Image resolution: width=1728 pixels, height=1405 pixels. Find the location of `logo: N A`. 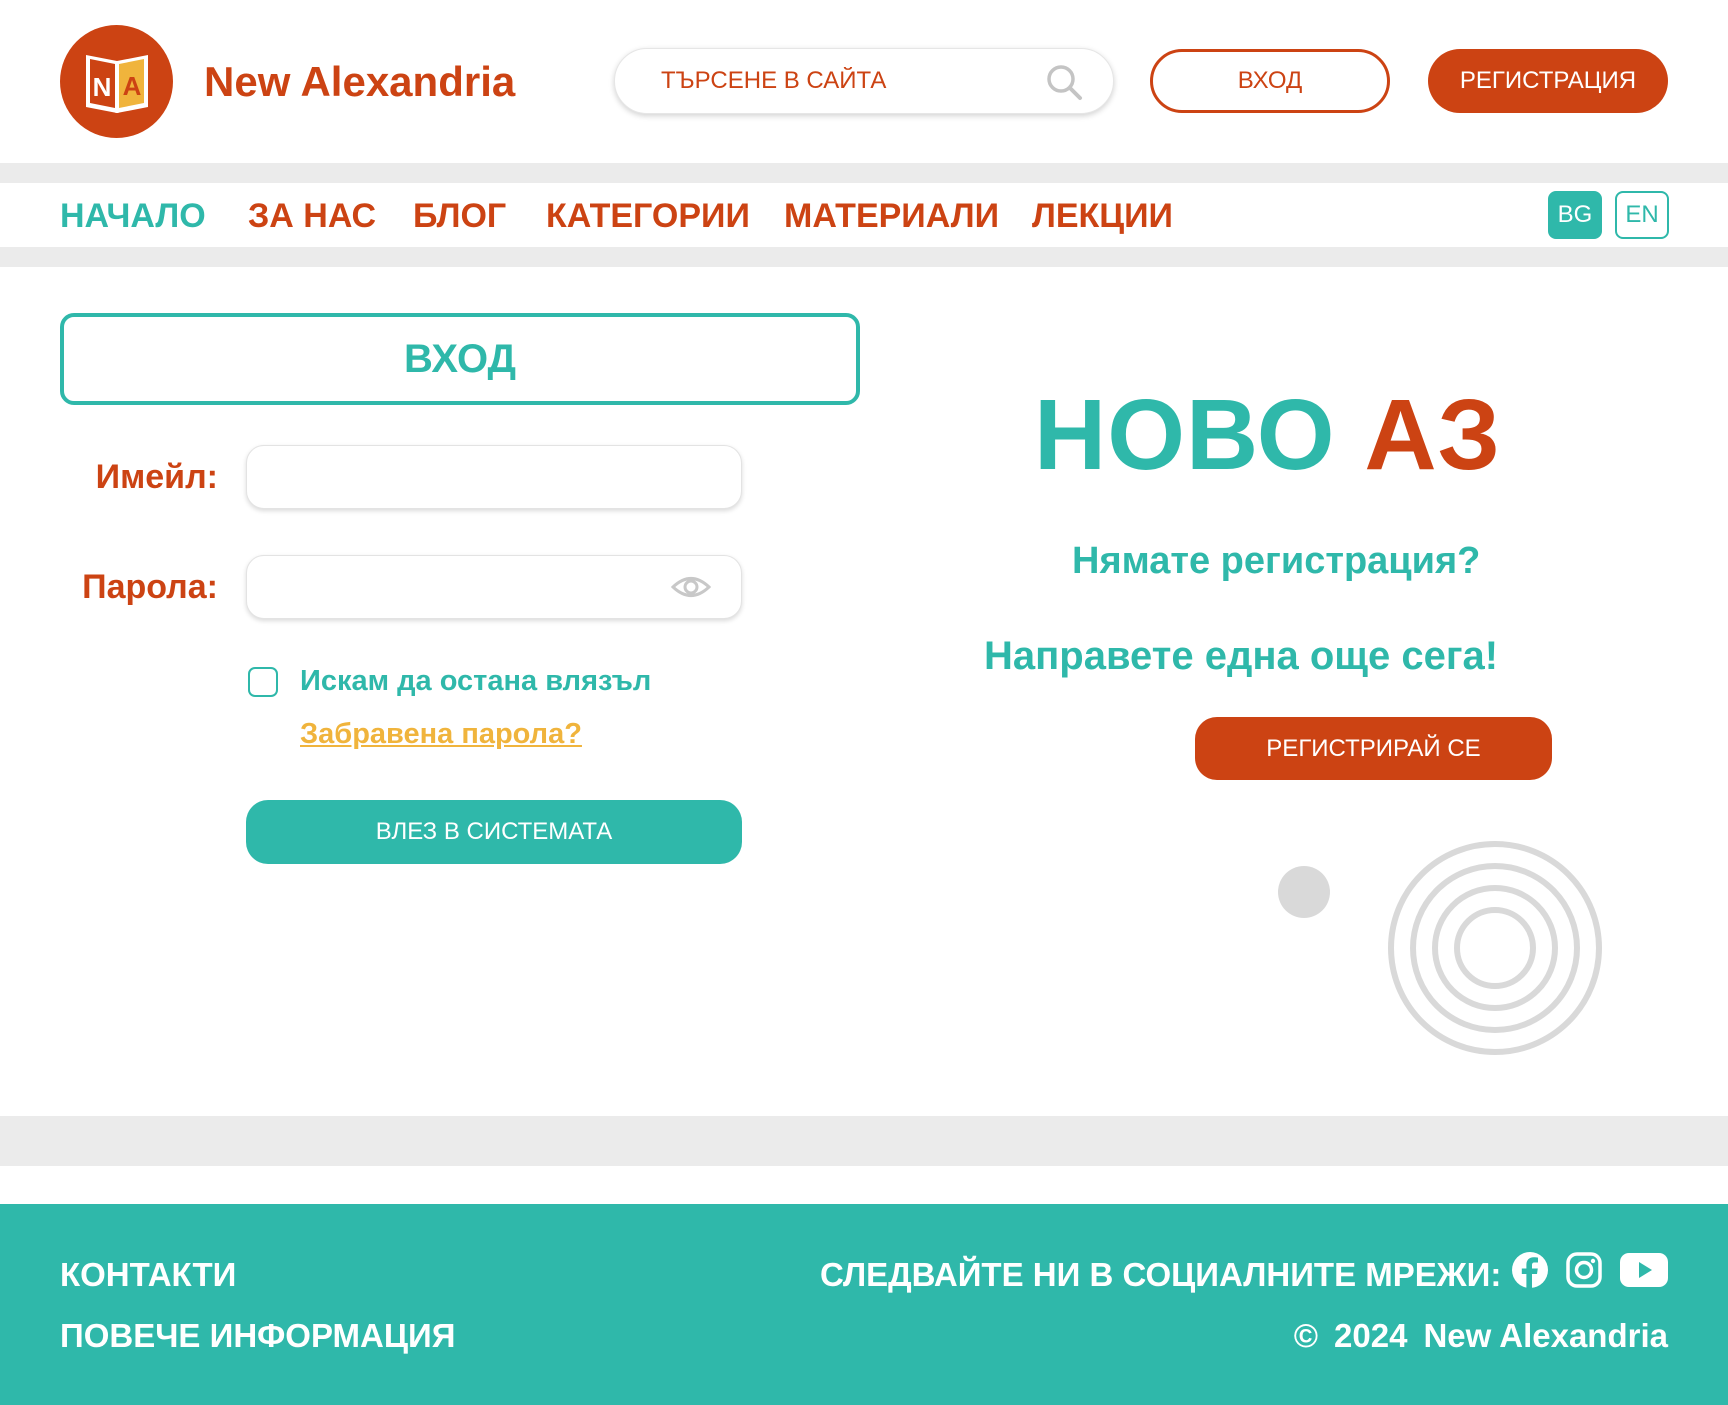

logo: N A is located at coordinates (116, 81).